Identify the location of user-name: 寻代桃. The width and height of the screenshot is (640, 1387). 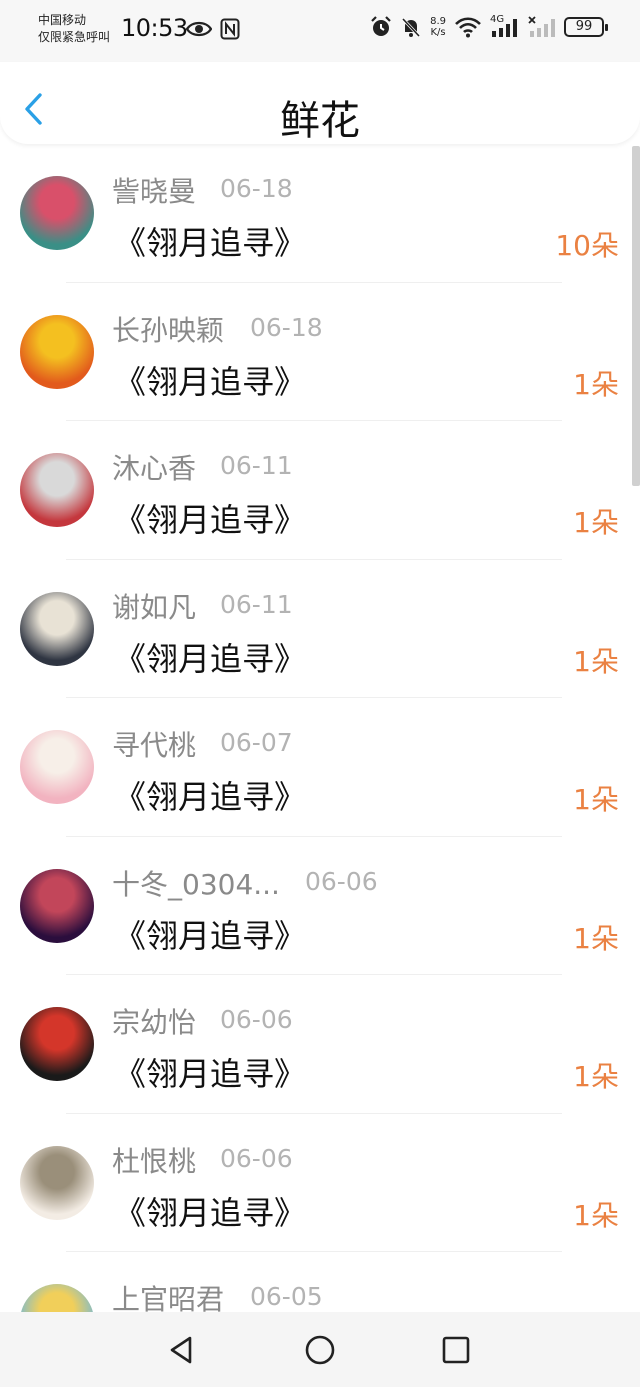
(154, 745).